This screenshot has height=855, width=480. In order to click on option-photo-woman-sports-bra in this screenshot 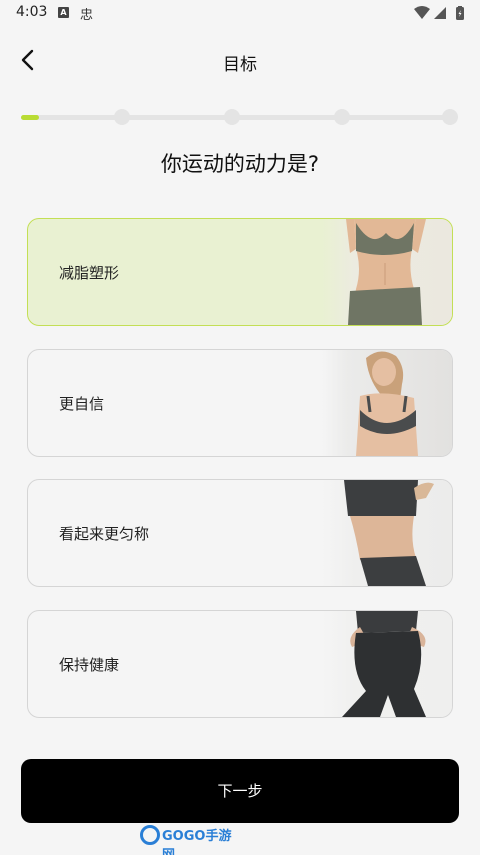, I will do `click(387, 403)`.